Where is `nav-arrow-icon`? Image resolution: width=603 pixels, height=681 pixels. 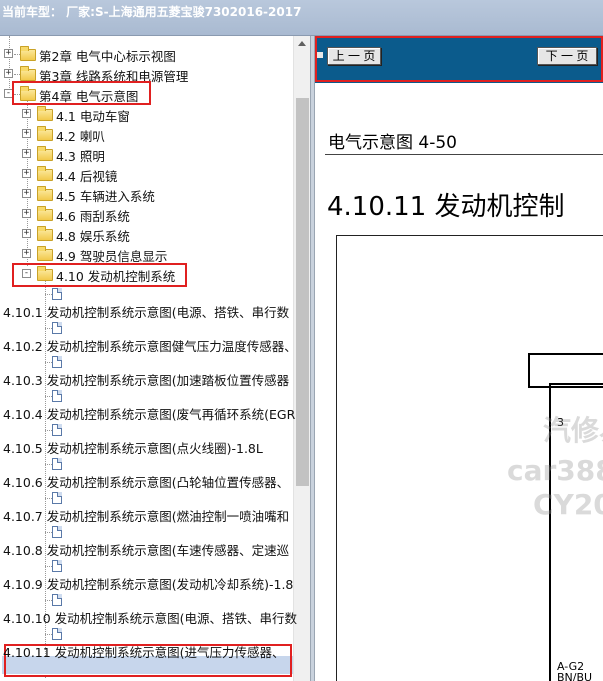 nav-arrow-icon is located at coordinates (320, 55).